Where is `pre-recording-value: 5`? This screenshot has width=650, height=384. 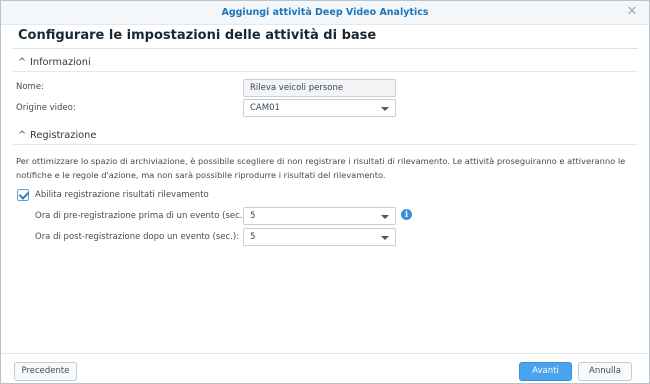
pre-recording-value: 5 is located at coordinates (253, 216).